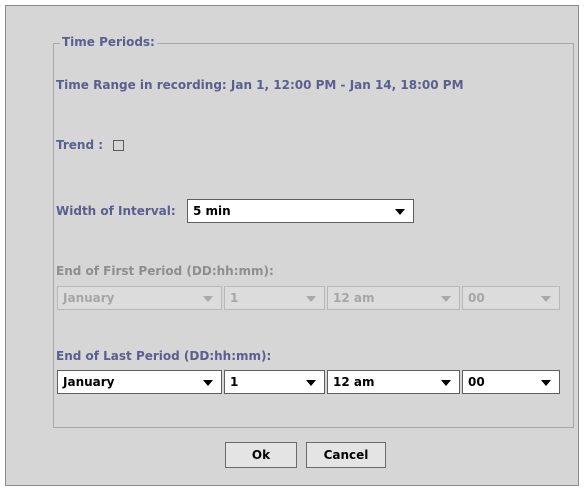 Image resolution: width=586 pixels, height=493 pixels. I want to click on first-period-hour-value: 12 am, so click(354, 298).